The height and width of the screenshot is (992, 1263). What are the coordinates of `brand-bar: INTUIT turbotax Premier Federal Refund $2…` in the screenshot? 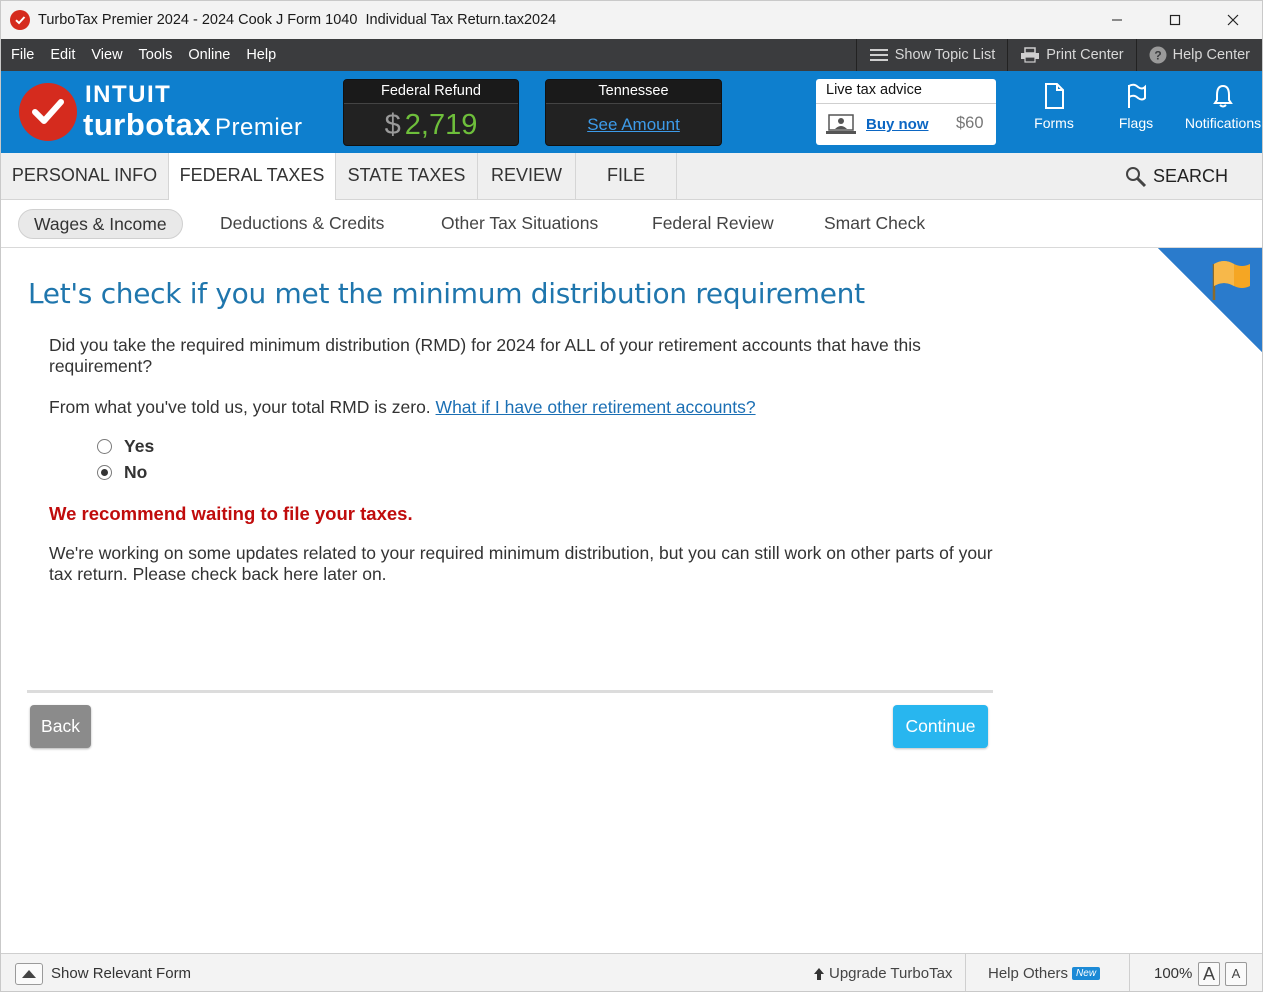 It's located at (631, 112).